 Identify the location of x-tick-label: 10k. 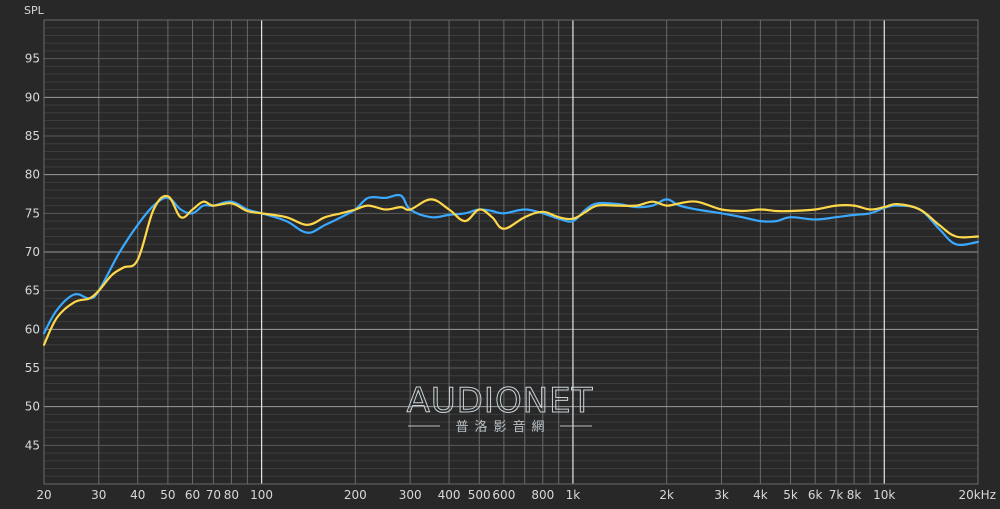
(884, 495).